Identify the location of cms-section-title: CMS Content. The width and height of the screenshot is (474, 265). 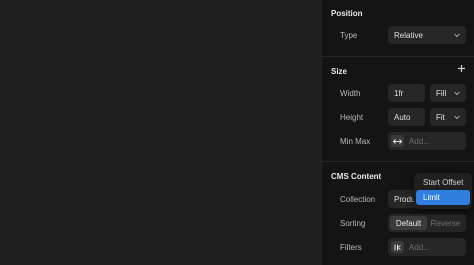
(356, 176).